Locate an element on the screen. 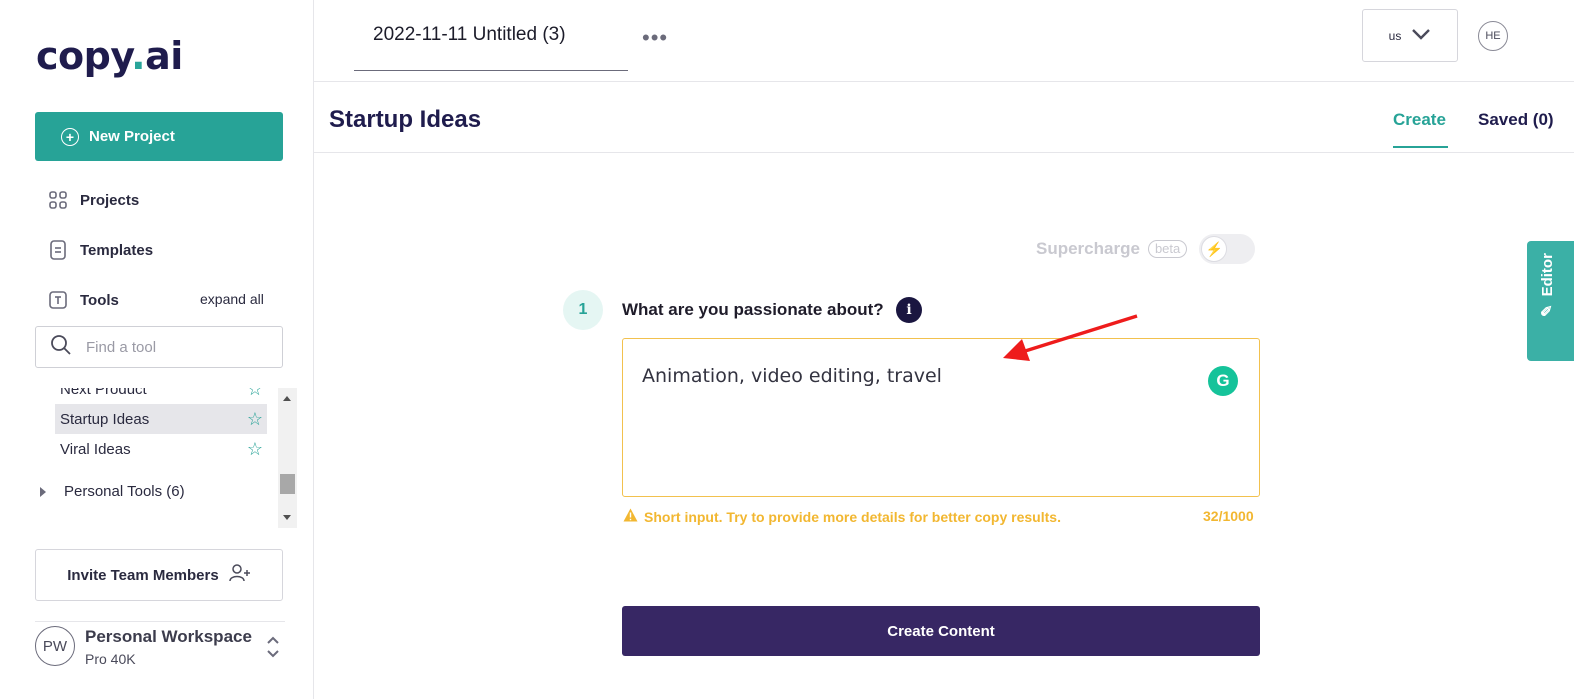 The height and width of the screenshot is (699, 1574). copyai-logo: copy.ai is located at coordinates (109, 56).